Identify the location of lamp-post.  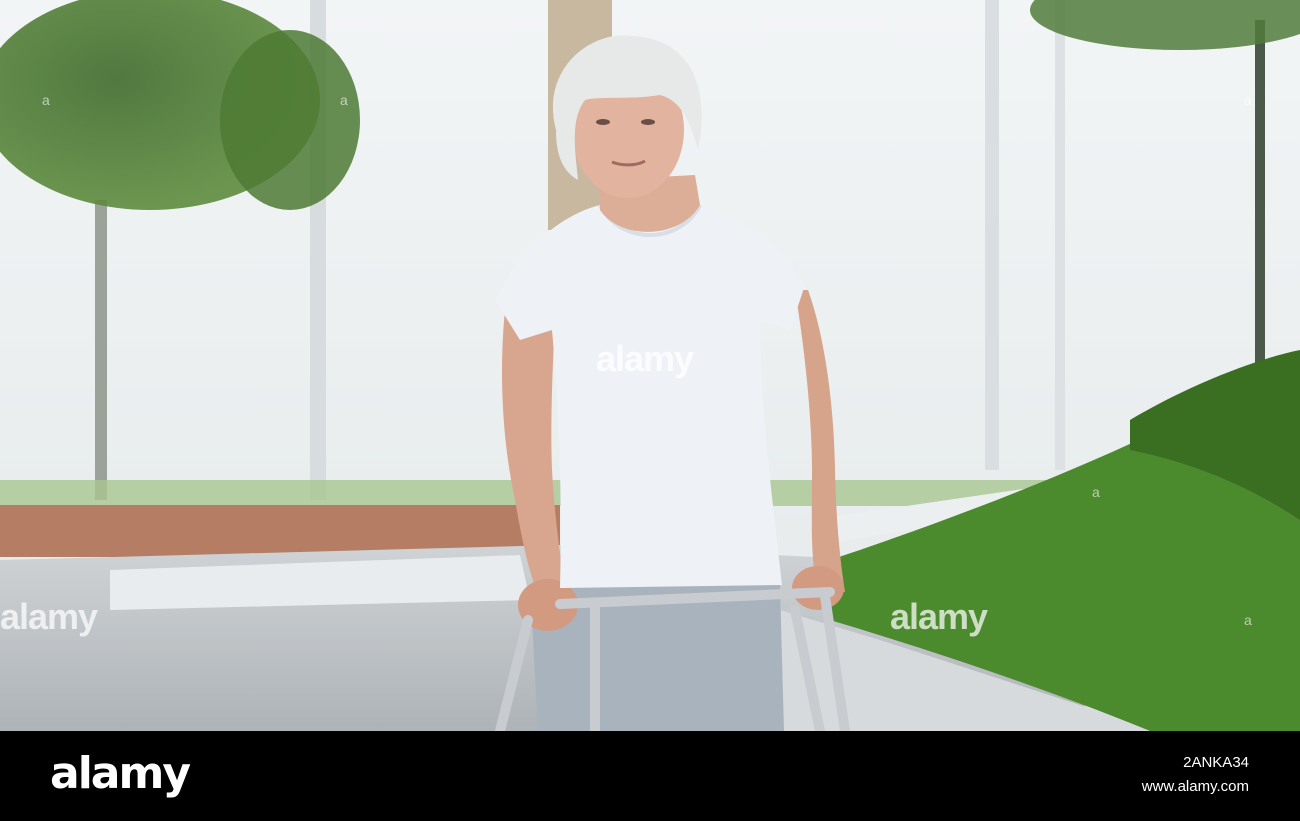
(1260, 200).